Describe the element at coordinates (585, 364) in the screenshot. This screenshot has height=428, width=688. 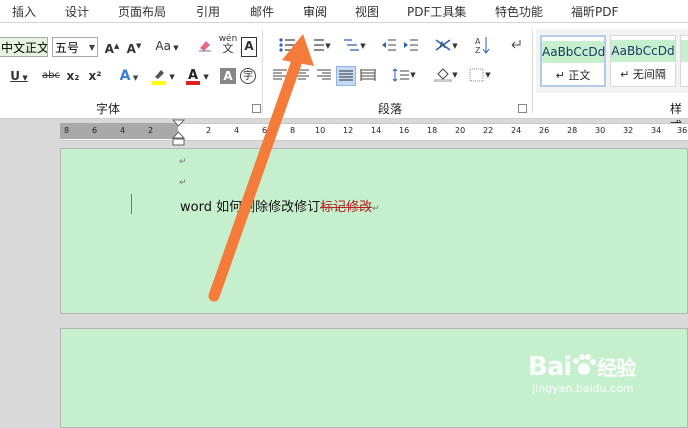
I see `paw-icon` at that location.